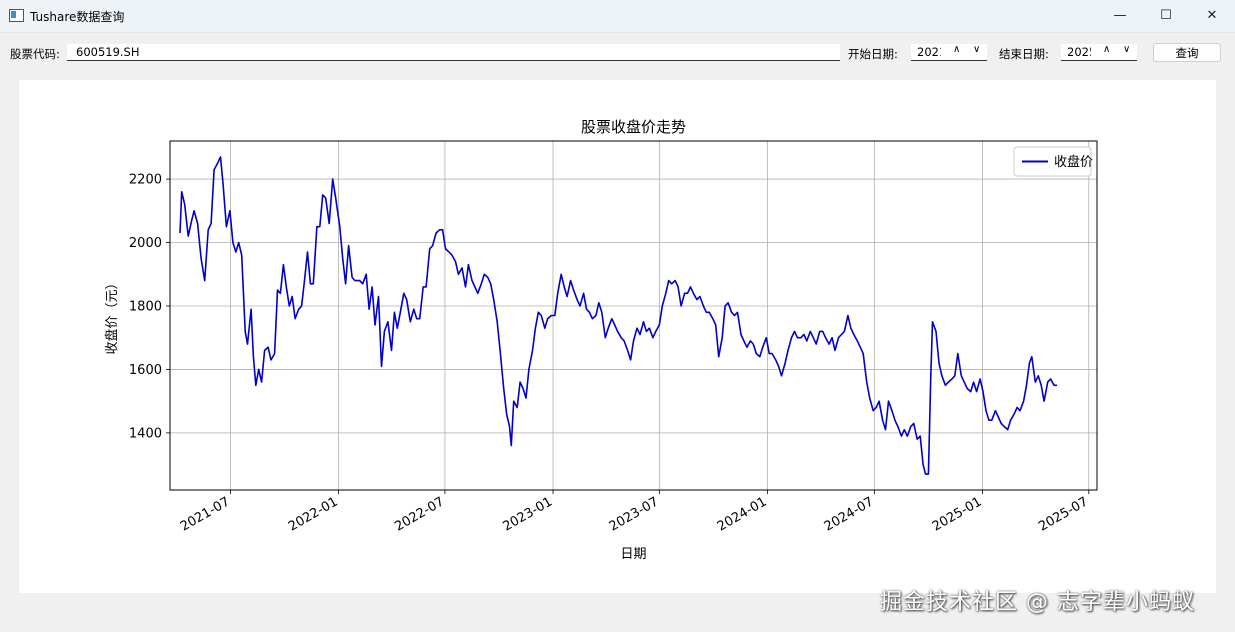 The width and height of the screenshot is (1235, 632). Describe the element at coordinates (145, 433) in the screenshot. I see `y-tick-label: 1400` at that location.